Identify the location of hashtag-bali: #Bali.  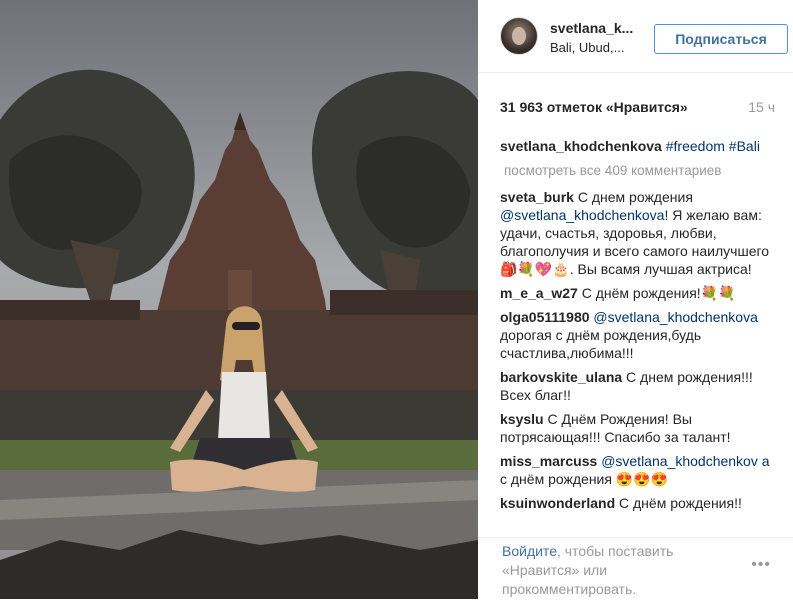
(744, 146).